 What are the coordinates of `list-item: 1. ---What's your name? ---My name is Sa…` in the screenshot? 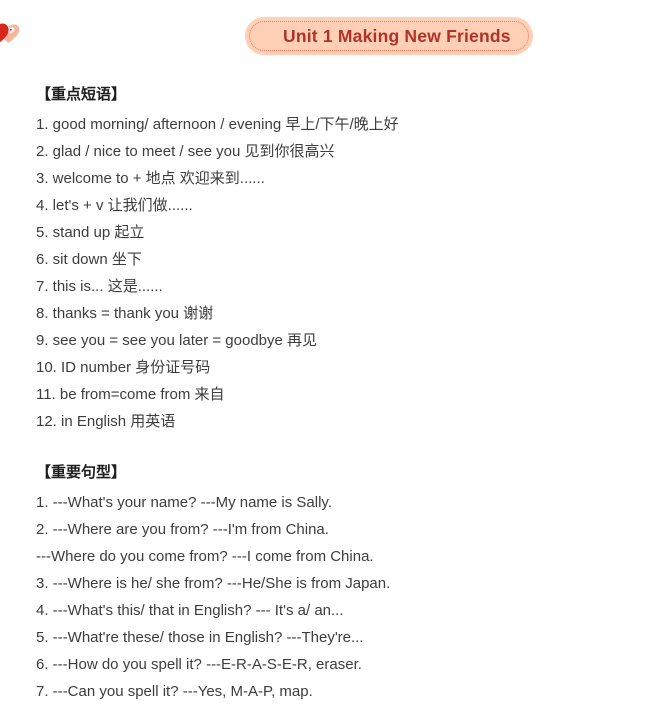 It's located at (184, 502).